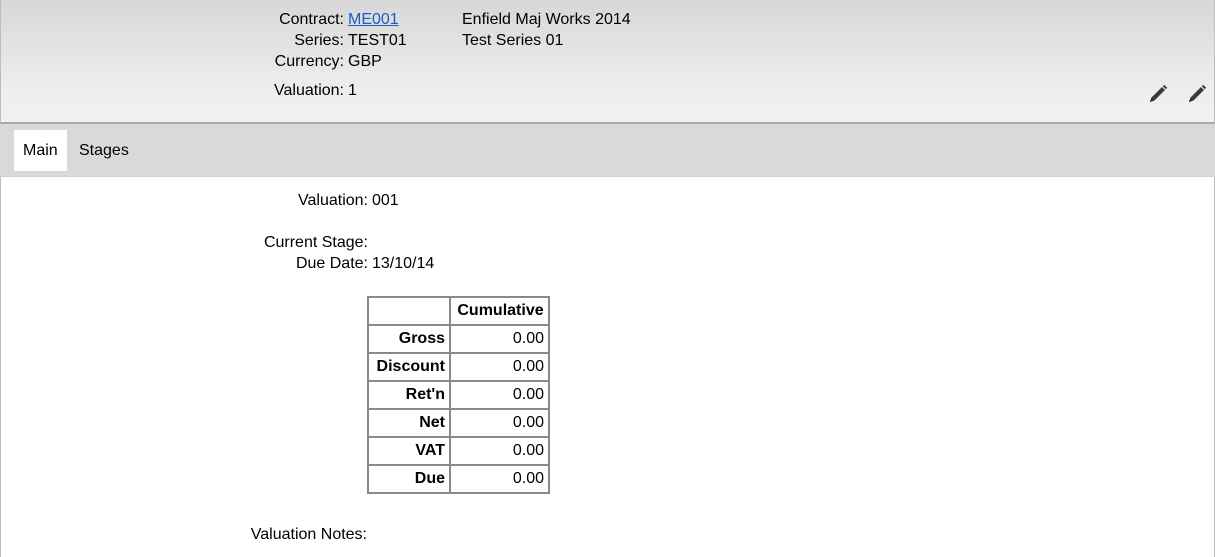 The image size is (1215, 557). What do you see at coordinates (499, 339) in the screenshot?
I see `row-value-gross: 0.00` at bounding box center [499, 339].